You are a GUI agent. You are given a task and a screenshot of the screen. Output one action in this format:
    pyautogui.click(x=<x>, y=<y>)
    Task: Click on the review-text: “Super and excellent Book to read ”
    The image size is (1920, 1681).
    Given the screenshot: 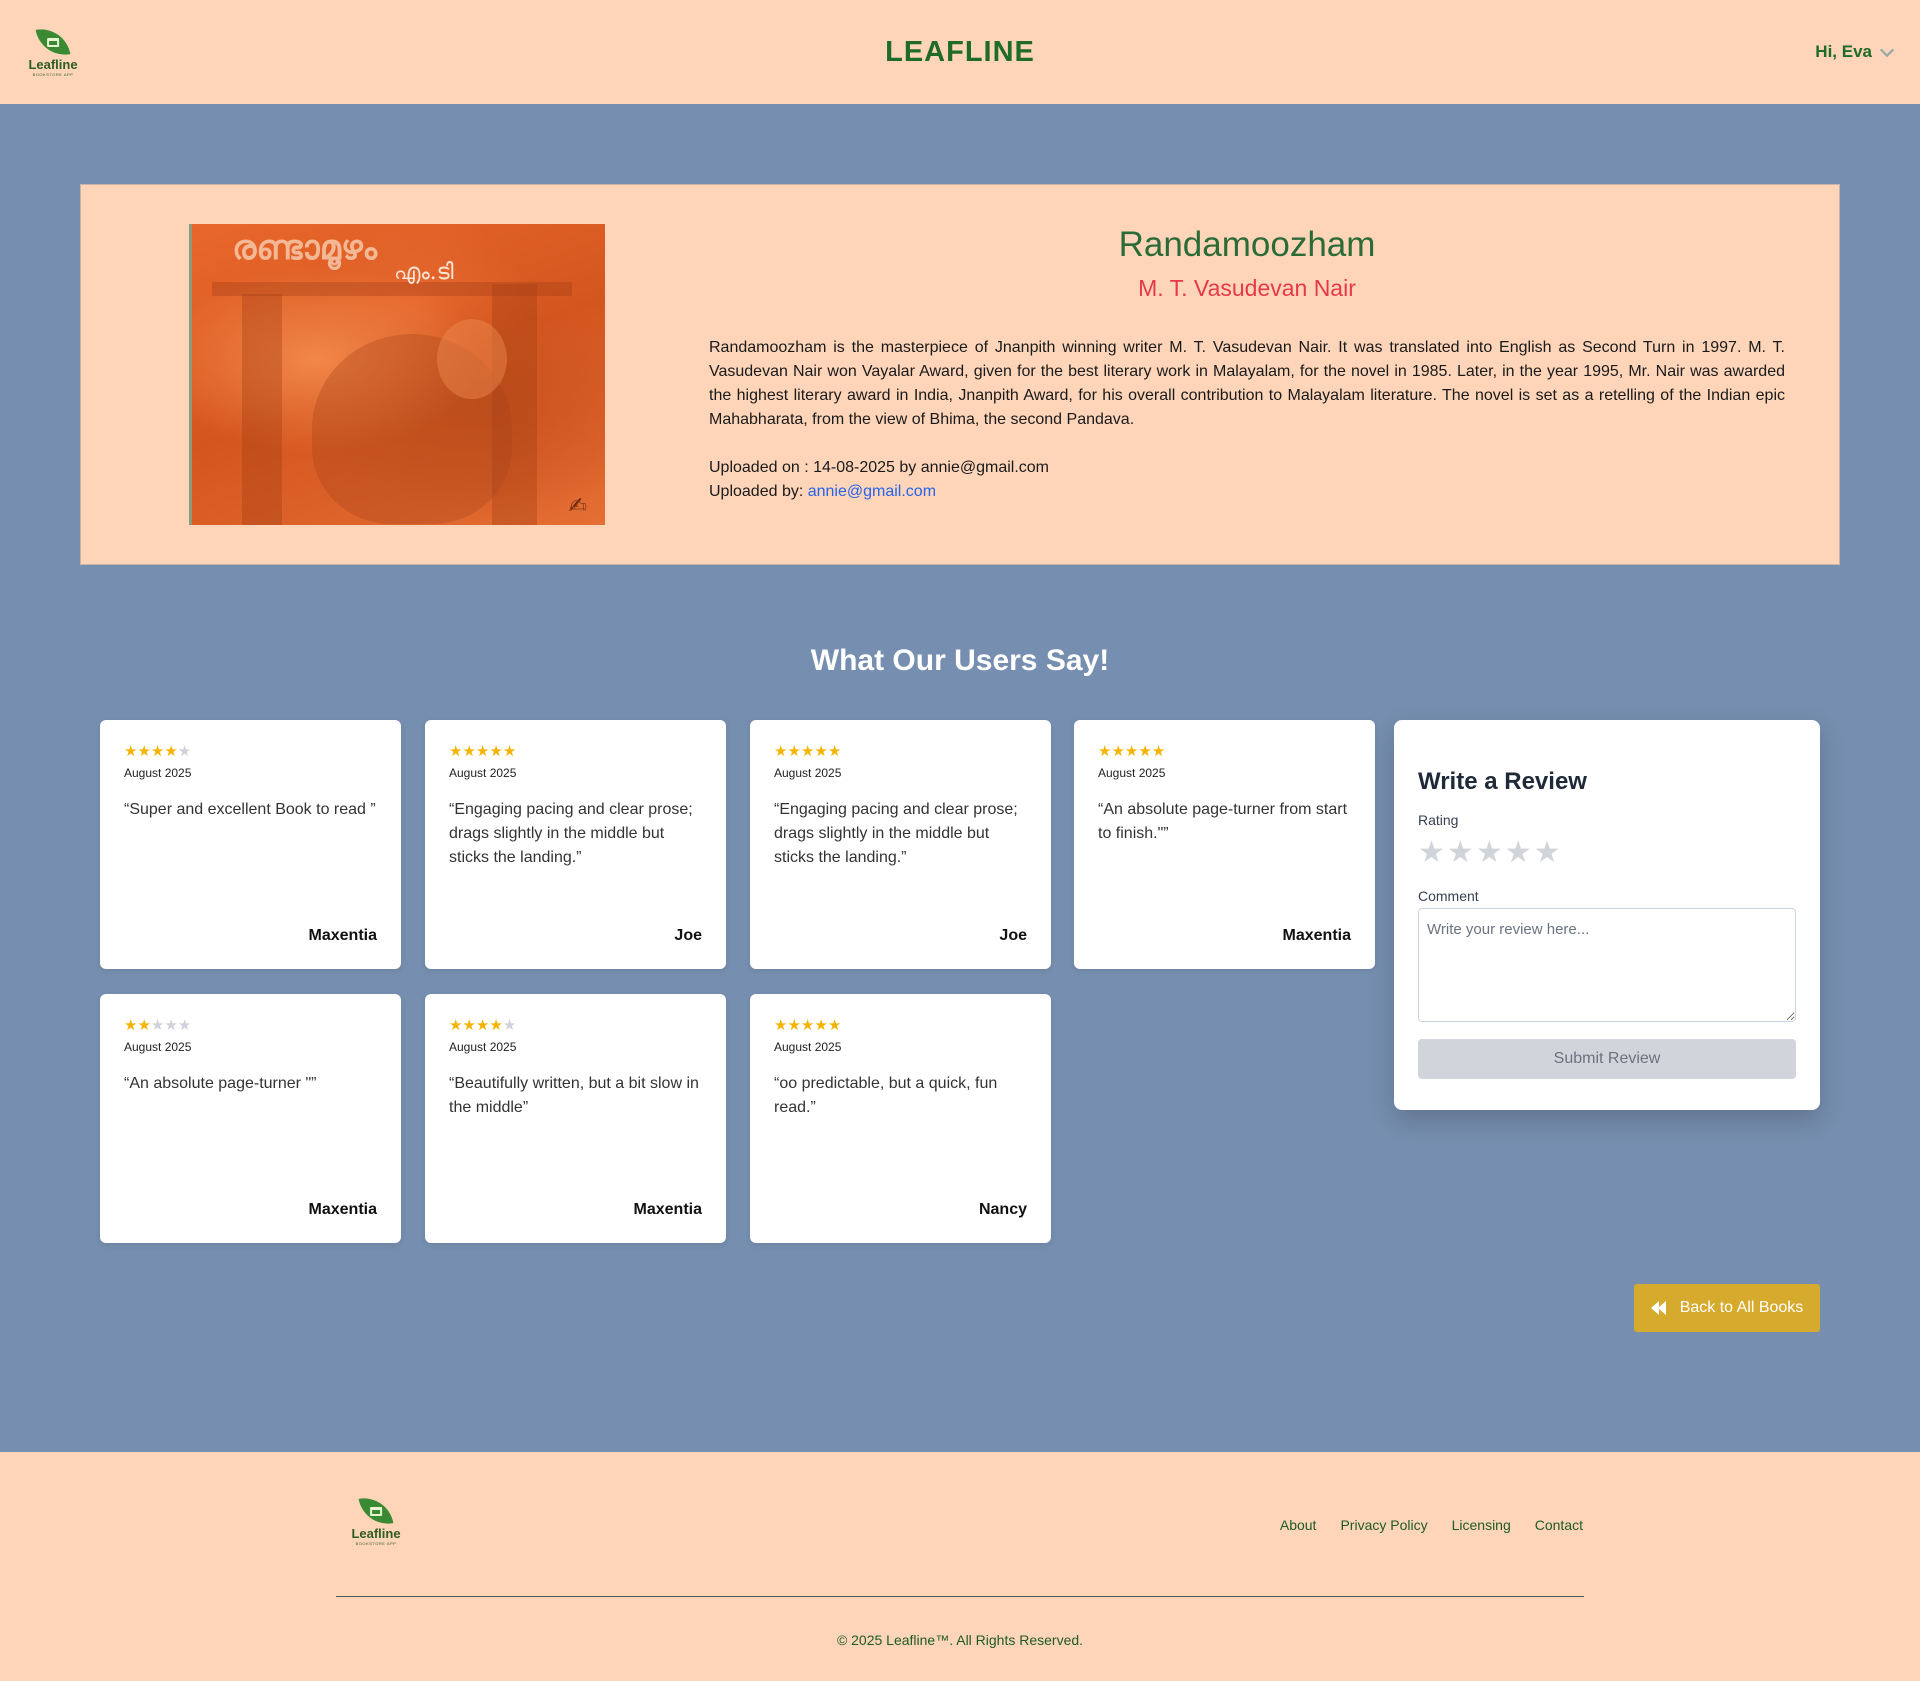 What is the action you would take?
    pyautogui.click(x=250, y=809)
    